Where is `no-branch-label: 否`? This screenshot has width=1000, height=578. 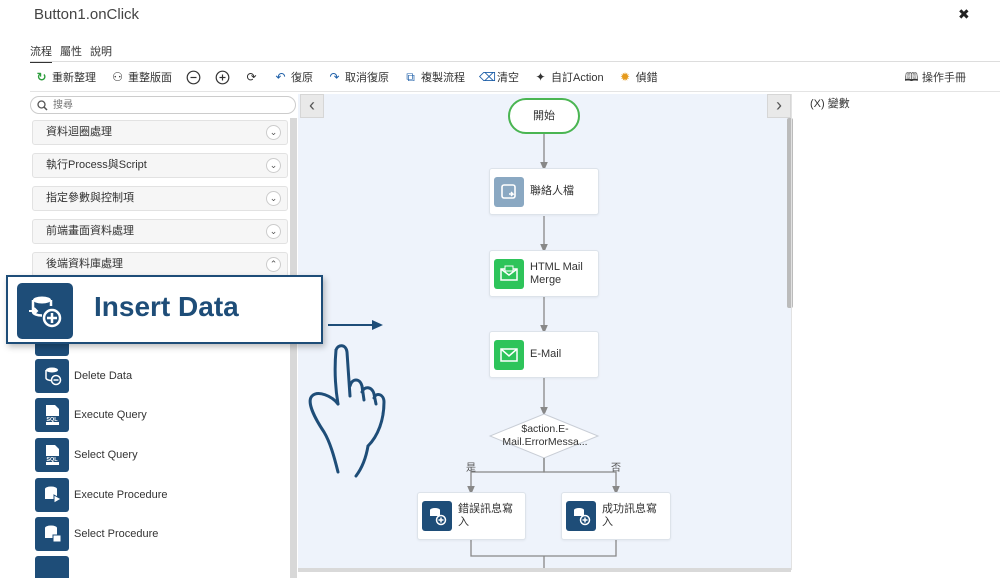 no-branch-label: 否 is located at coordinates (616, 468).